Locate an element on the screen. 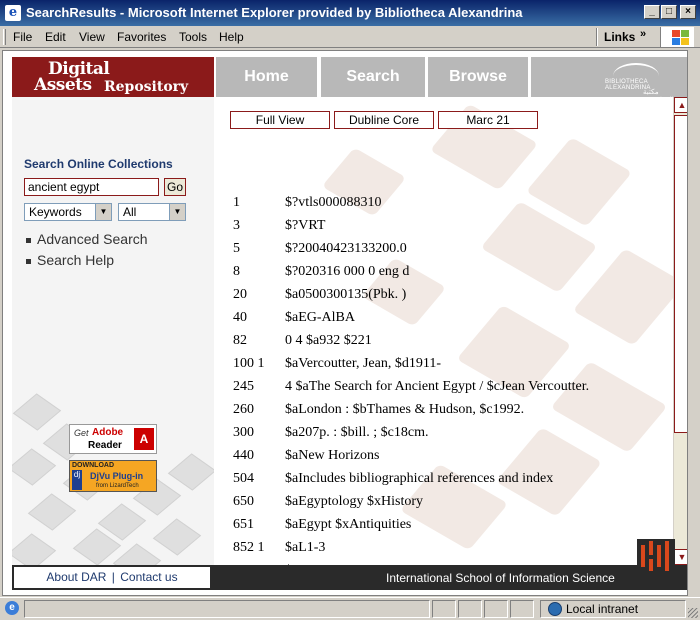 The height and width of the screenshot is (620, 700). record-tag: 20 is located at coordinates (240, 294).